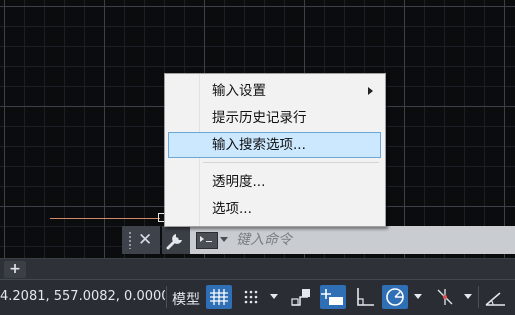  I want to click on grid-display-icon, so click(219, 297).